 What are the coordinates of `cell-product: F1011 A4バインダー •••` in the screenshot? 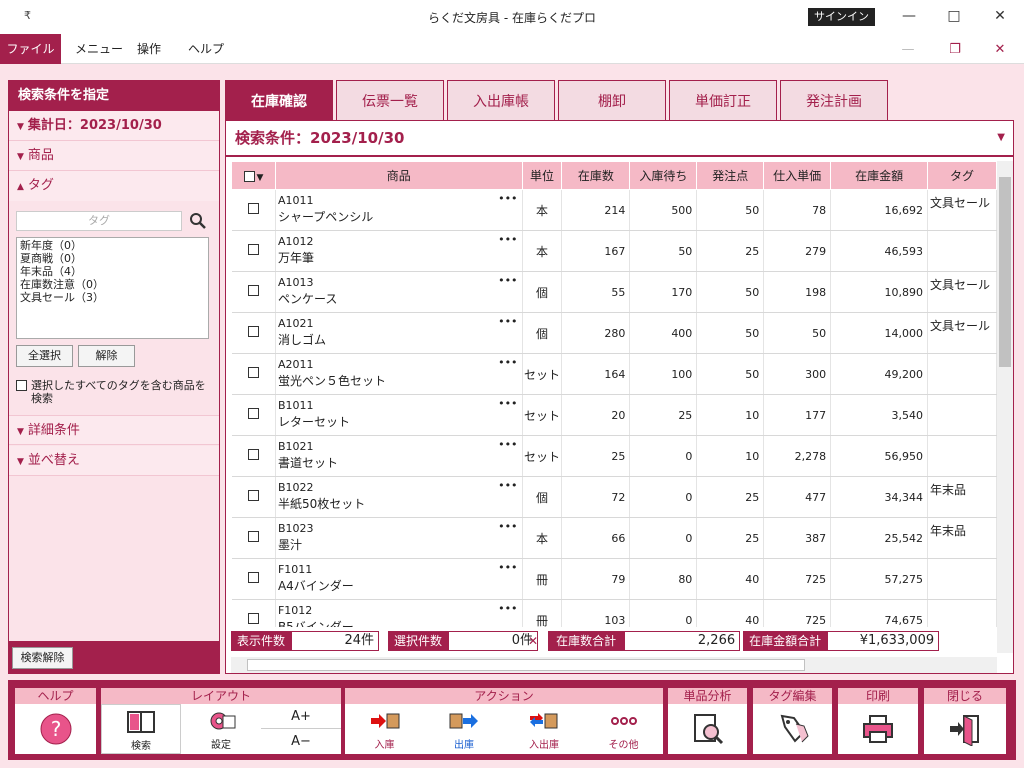 It's located at (399, 579).